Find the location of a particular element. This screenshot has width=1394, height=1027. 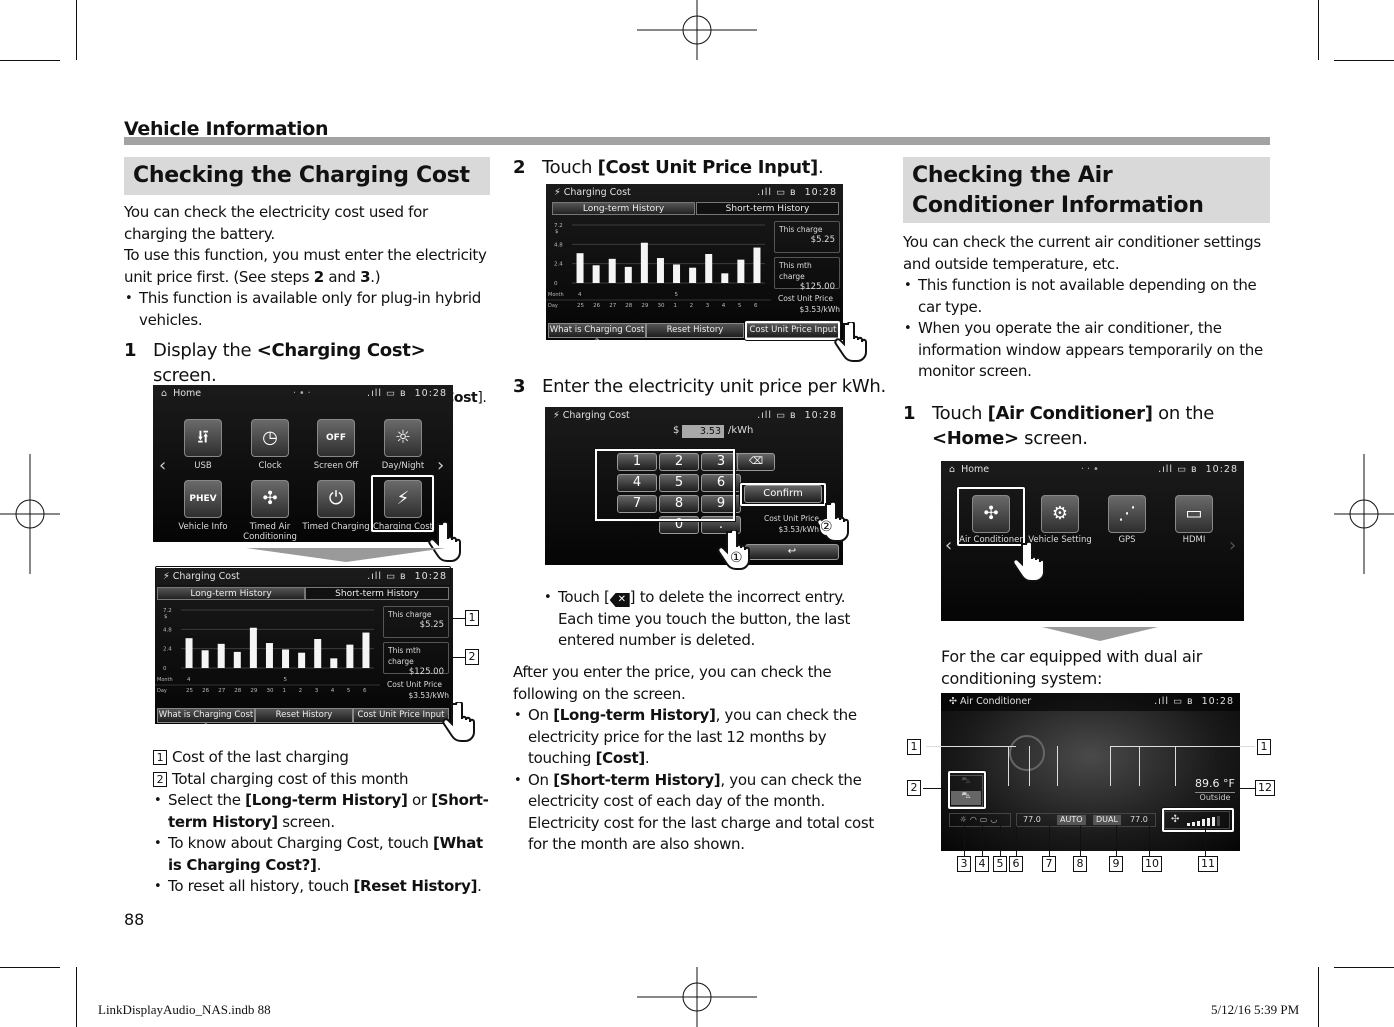

section-header: Vehicle Information is located at coordinates (226, 129).